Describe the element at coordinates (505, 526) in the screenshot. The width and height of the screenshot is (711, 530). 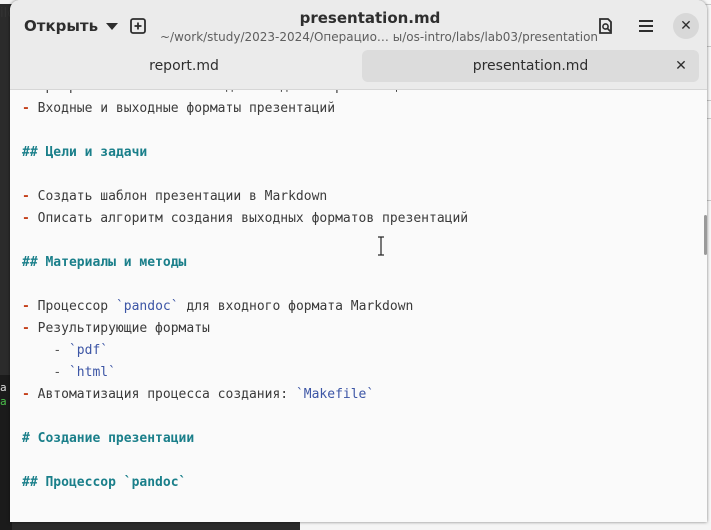
I see `background-window-bottom` at that location.